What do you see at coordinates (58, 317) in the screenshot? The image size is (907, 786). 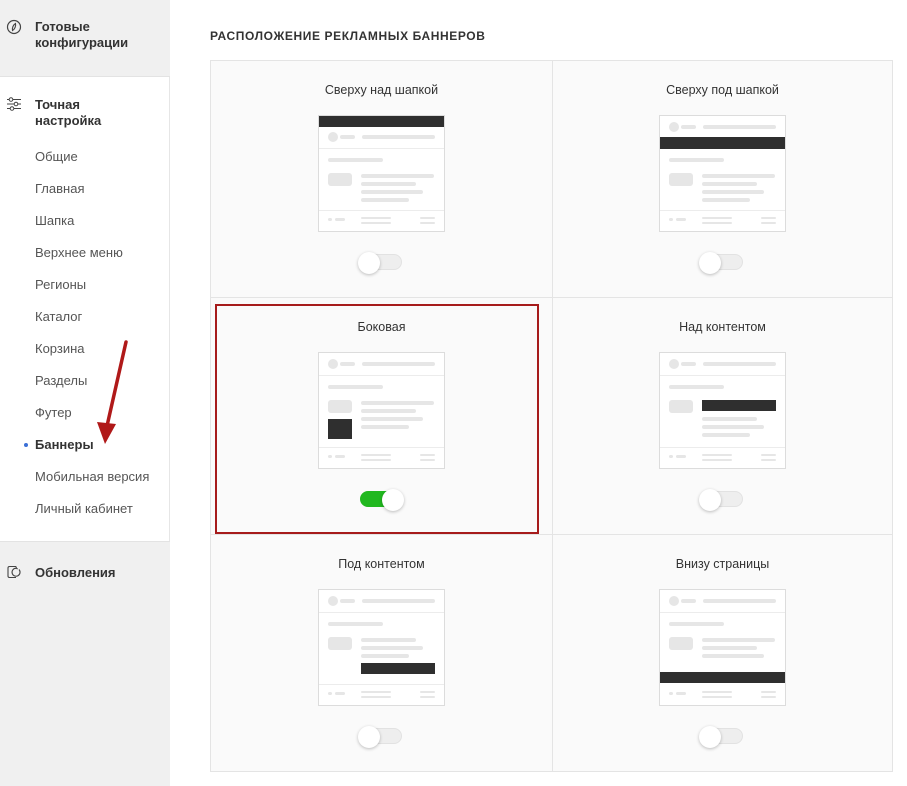 I see `sidebar-item-catalog: Каталог` at bounding box center [58, 317].